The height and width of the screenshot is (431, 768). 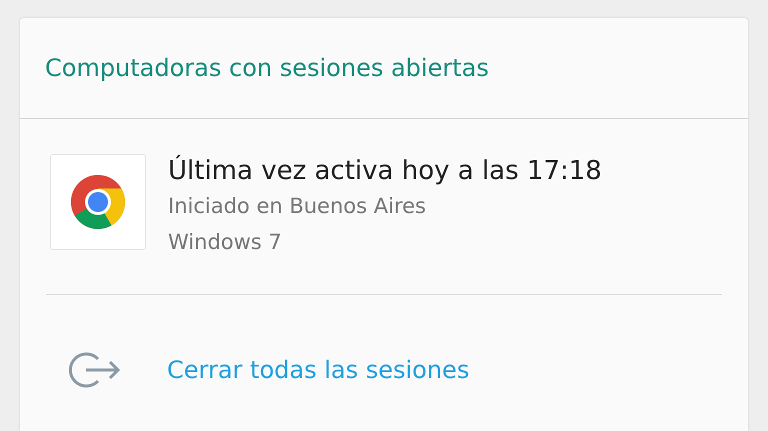 I want to click on session-title: Última vez activa hoy a las 17:18, so click(x=385, y=171).